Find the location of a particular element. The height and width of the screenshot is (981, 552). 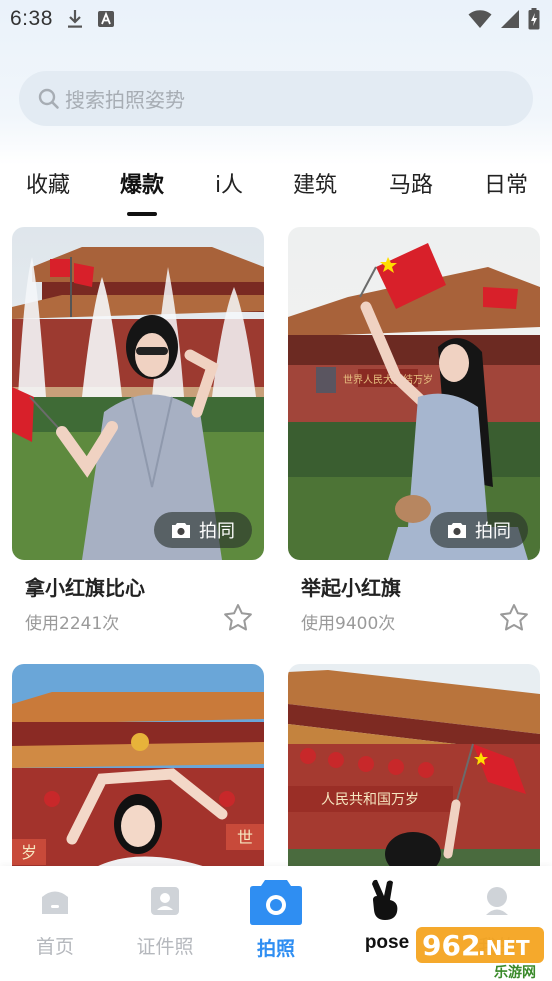

victory-hand-icon is located at coordinates (387, 902).